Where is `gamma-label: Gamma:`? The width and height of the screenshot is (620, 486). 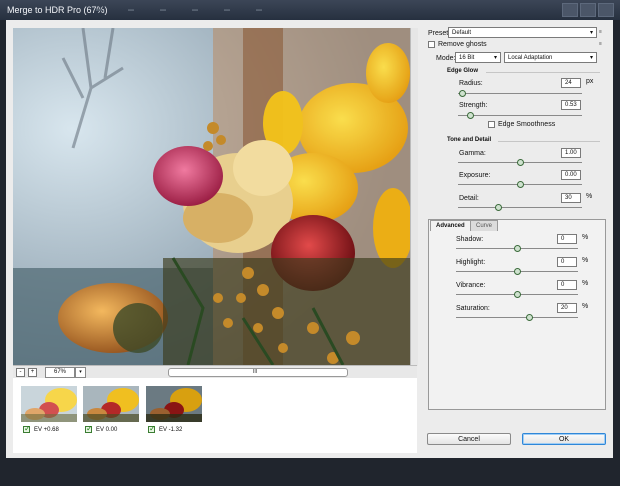 gamma-label: Gamma: is located at coordinates (472, 153).